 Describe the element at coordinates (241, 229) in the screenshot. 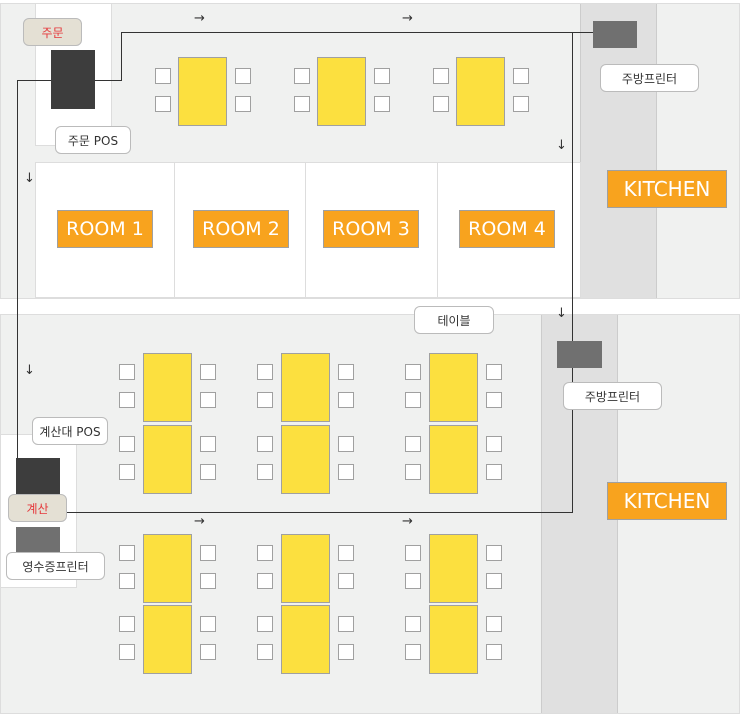

I see `room-2: ROOM 2` at that location.